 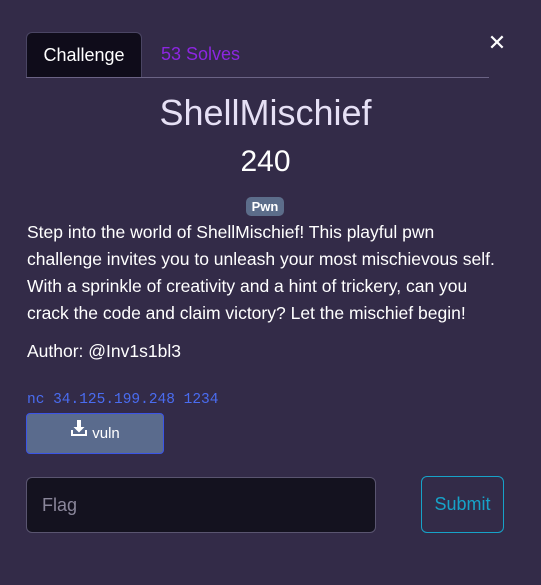 I want to click on connection-info: nc 34.125.199.248 1234, so click(x=123, y=400).